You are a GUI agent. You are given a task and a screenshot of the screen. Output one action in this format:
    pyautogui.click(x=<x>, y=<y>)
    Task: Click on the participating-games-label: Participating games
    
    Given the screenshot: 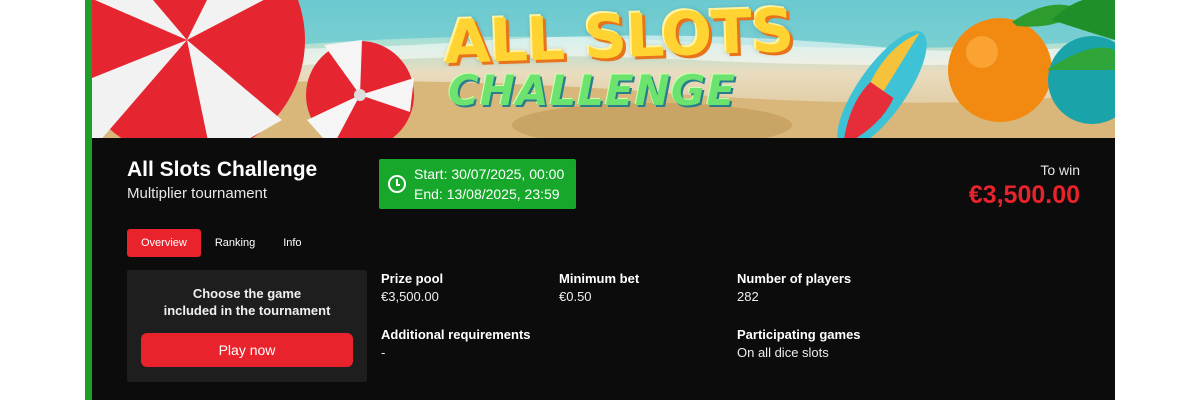 What is the action you would take?
    pyautogui.click(x=799, y=334)
    